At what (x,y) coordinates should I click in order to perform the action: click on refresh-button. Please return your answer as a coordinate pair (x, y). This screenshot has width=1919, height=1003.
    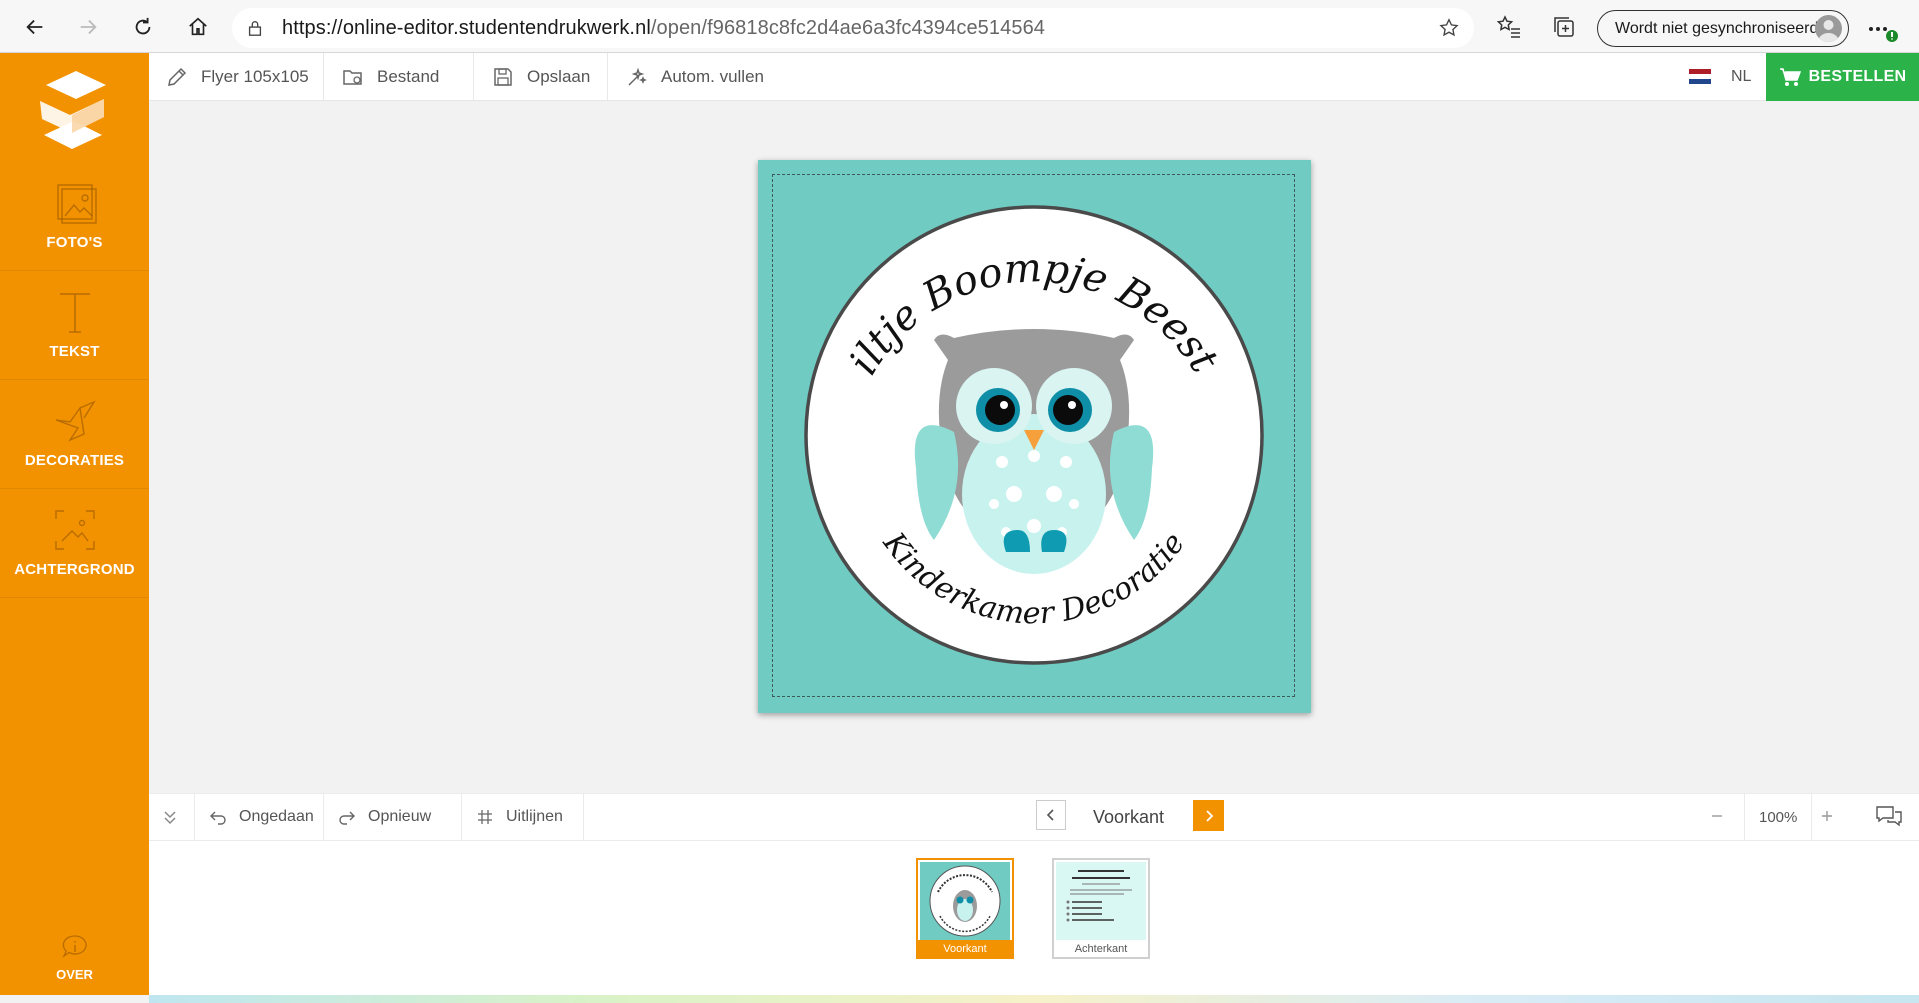
    Looking at the image, I should click on (143, 27).